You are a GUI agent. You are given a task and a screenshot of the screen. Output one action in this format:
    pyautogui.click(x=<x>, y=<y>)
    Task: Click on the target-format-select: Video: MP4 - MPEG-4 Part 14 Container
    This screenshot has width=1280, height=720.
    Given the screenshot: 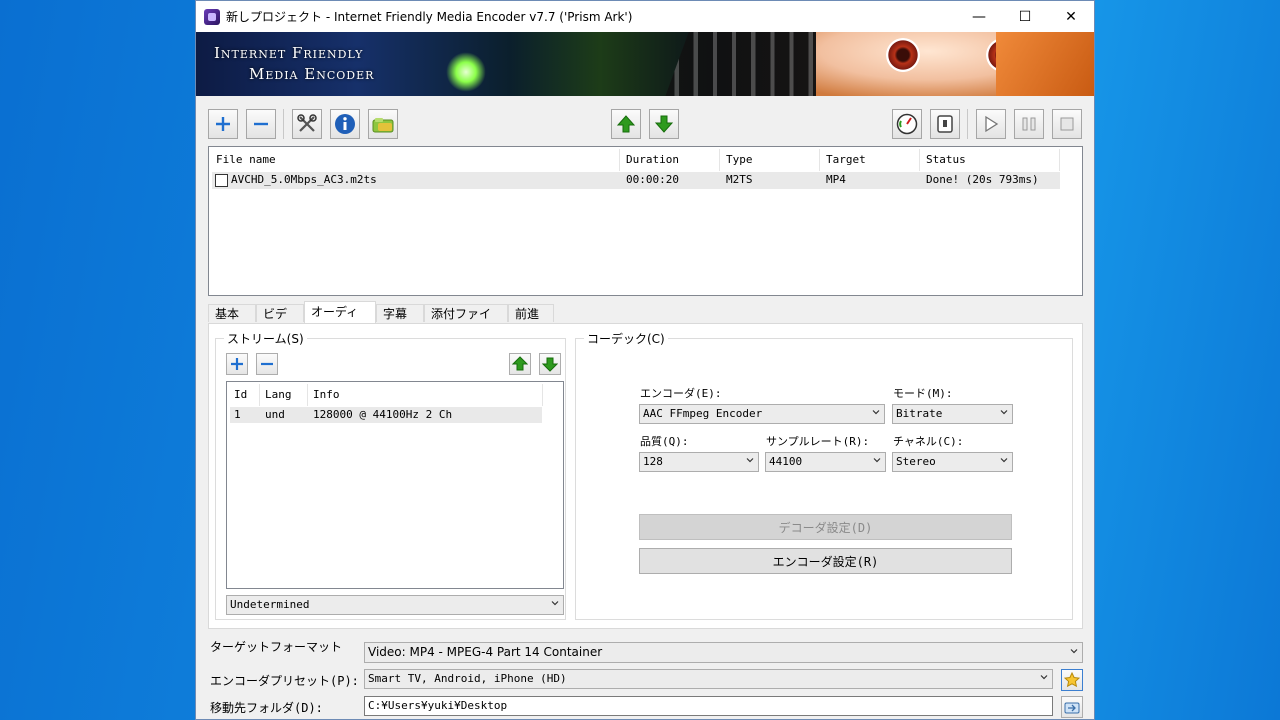 What is the action you would take?
    pyautogui.click(x=723, y=652)
    